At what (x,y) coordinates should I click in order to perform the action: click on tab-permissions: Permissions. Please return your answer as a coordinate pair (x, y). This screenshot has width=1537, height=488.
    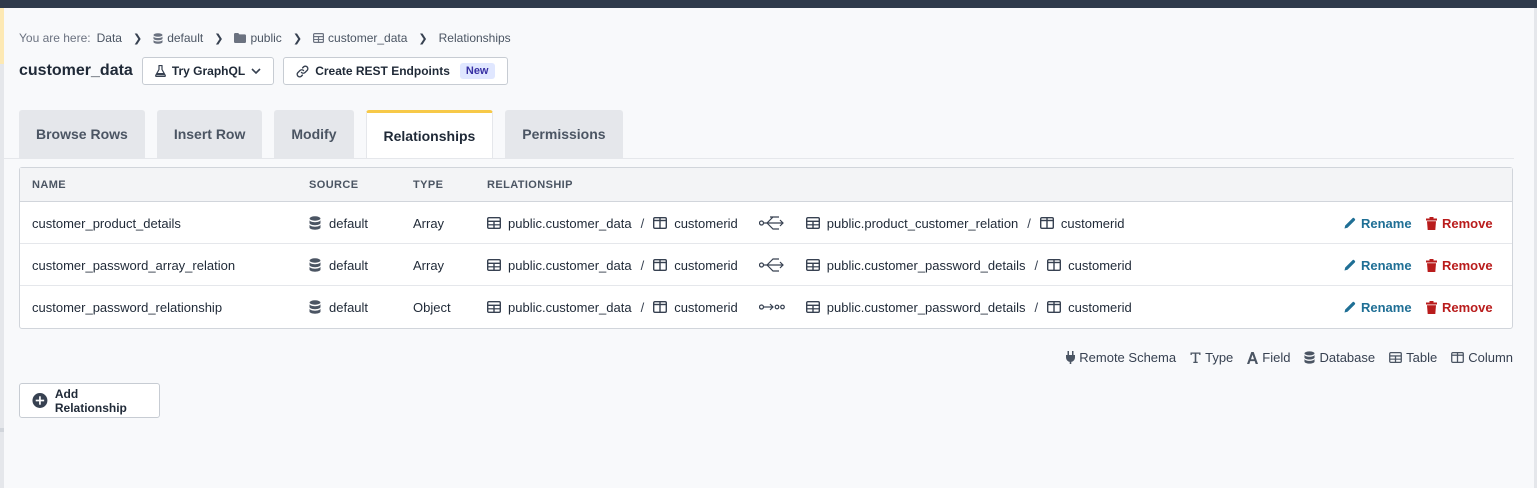
    Looking at the image, I should click on (564, 134).